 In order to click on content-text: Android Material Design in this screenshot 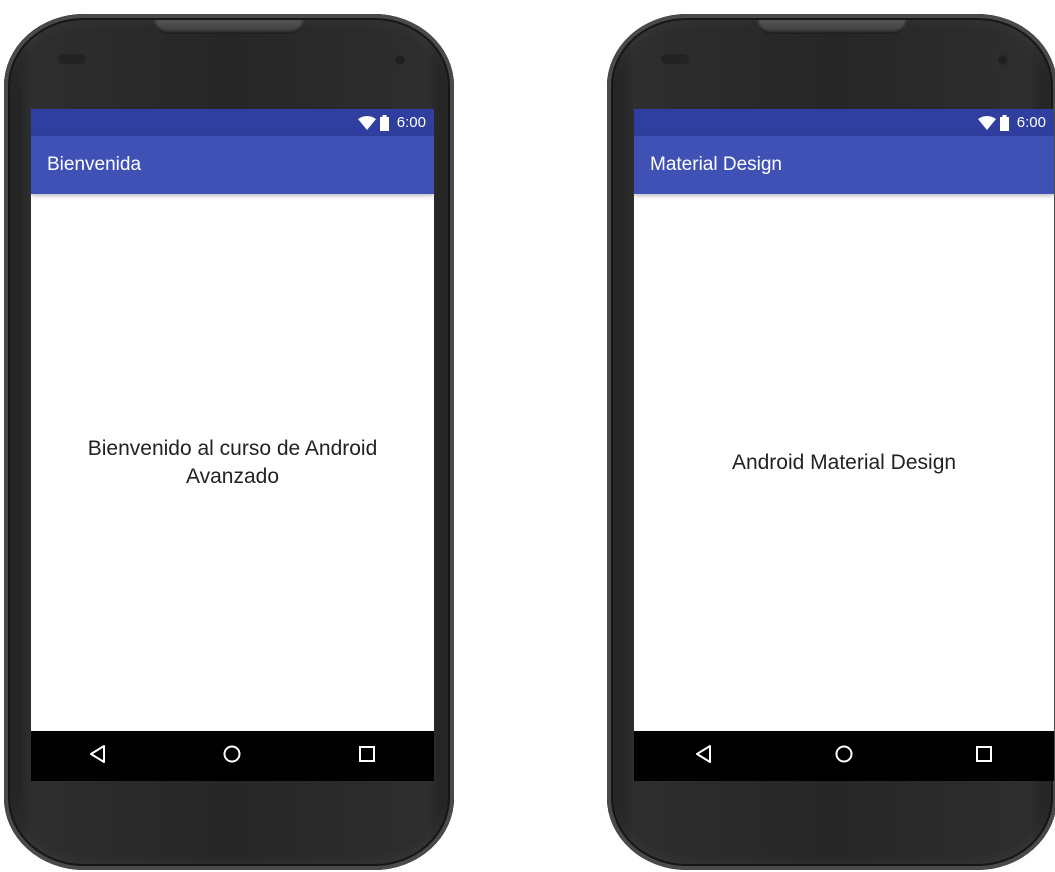, I will do `click(844, 462)`.